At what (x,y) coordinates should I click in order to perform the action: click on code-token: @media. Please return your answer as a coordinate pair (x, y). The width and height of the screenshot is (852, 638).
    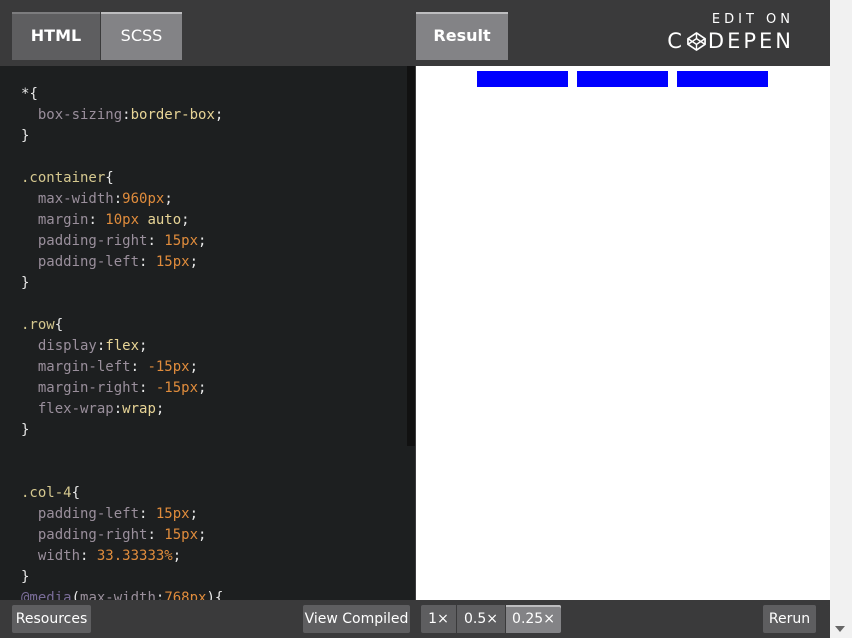
    Looking at the image, I should click on (46, 595).